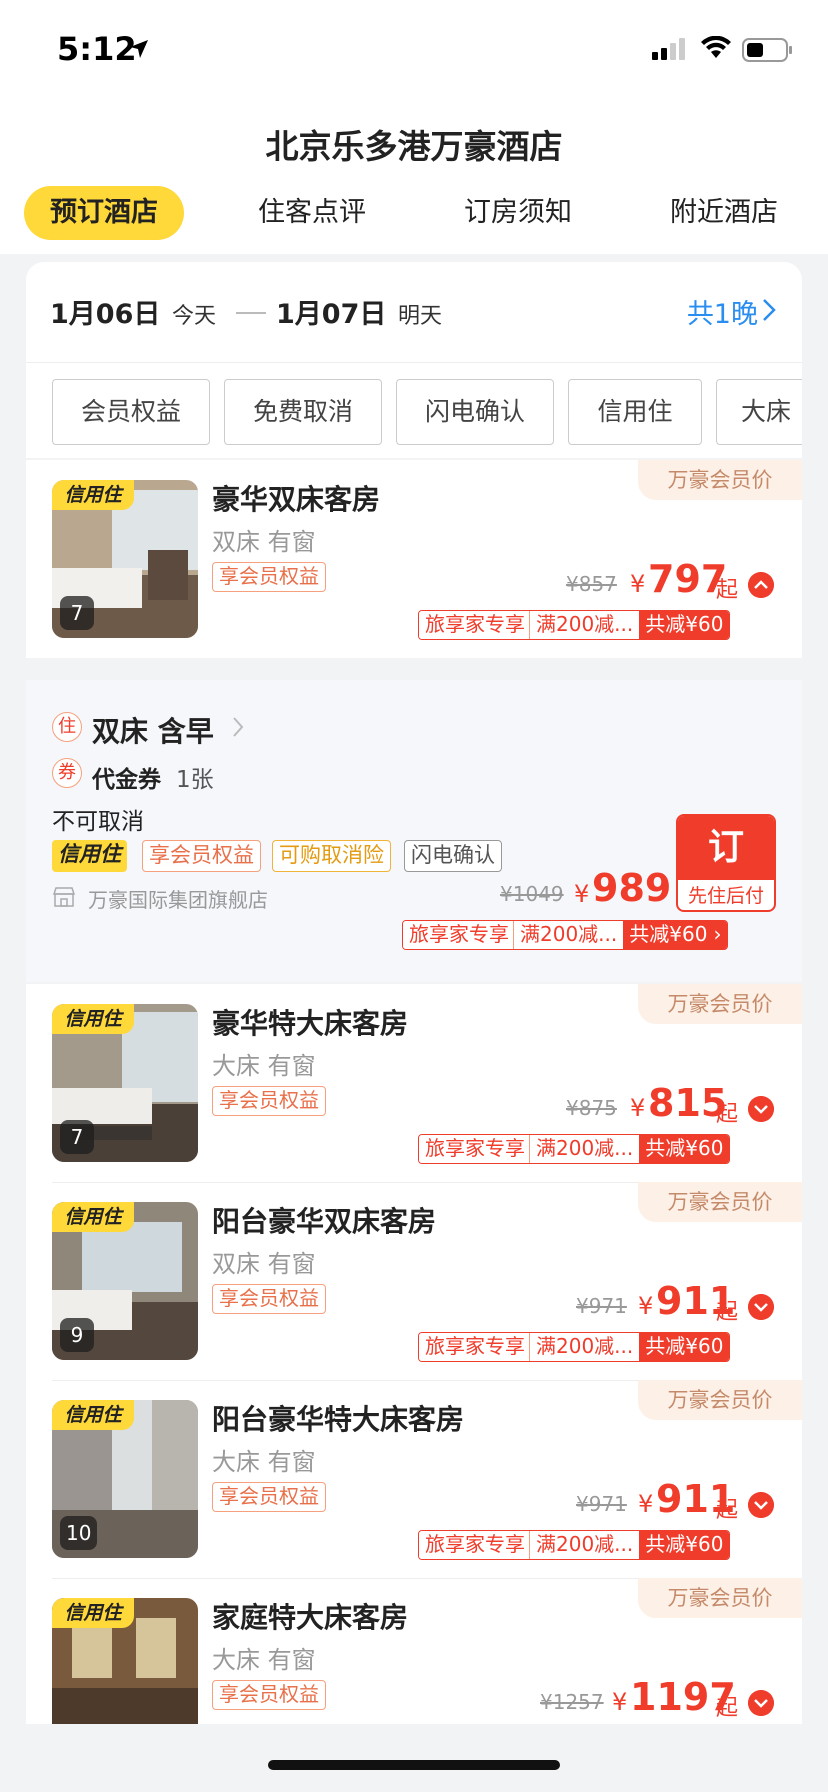 The width and height of the screenshot is (828, 1792). Describe the element at coordinates (331, 314) in the screenshot. I see `checkout-date: 1月07日` at that location.